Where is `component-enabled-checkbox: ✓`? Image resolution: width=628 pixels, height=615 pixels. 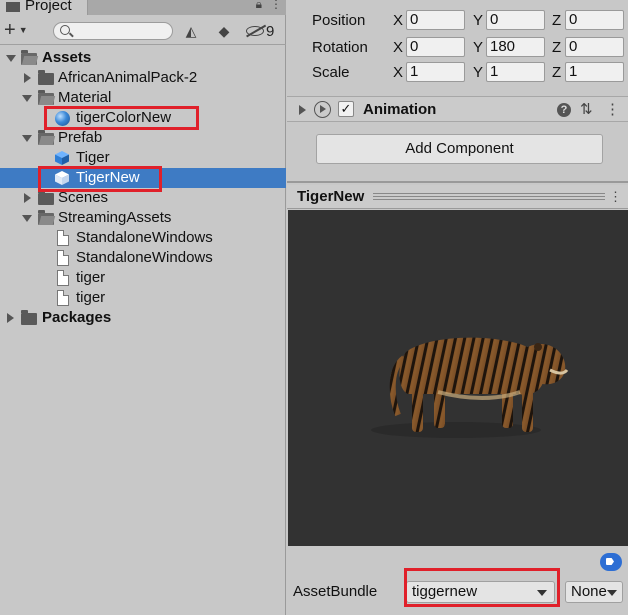
component-enabled-checkbox: ✓ is located at coordinates (346, 109).